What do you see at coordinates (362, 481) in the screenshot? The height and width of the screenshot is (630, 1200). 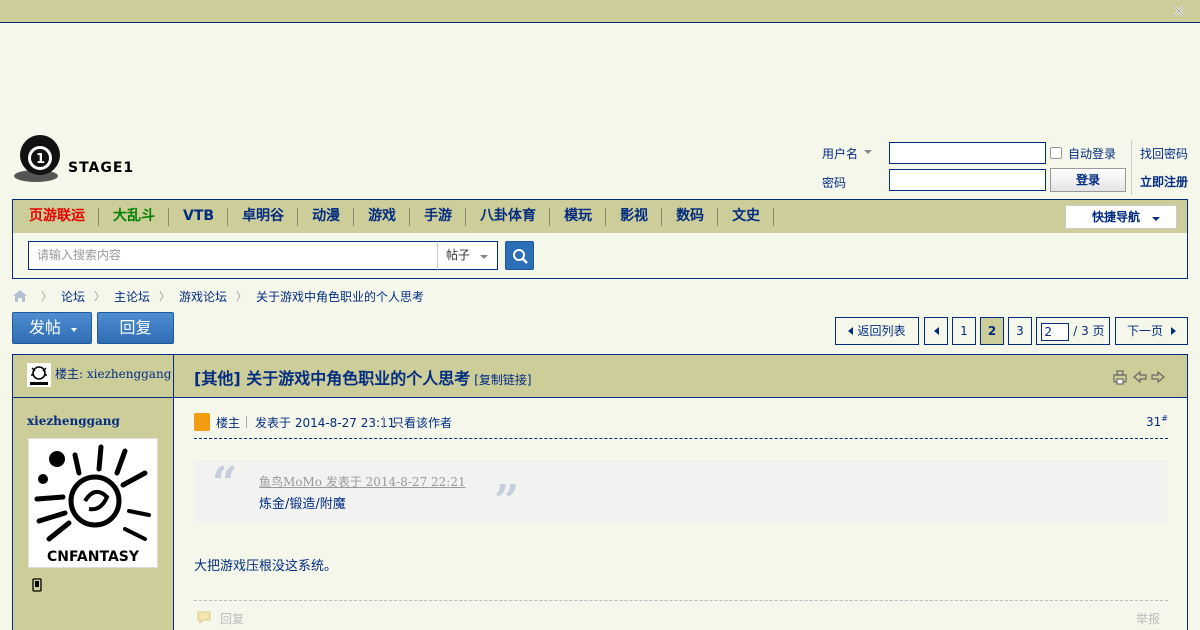 I see `quote-source: 鱼鸟MoMo 发表于 2014-8-27 22:21` at bounding box center [362, 481].